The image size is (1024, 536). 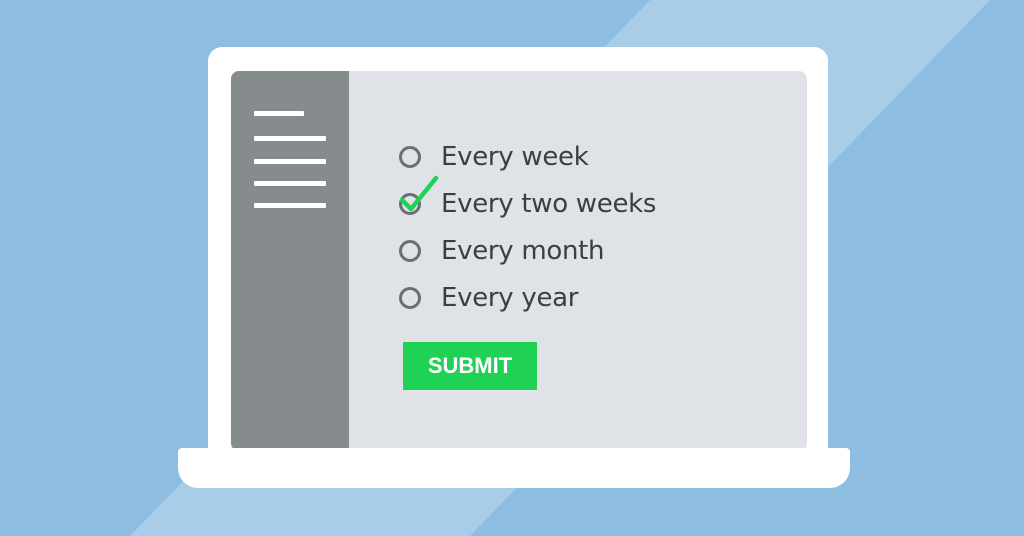 I want to click on radio-button-selected, so click(x=419, y=195).